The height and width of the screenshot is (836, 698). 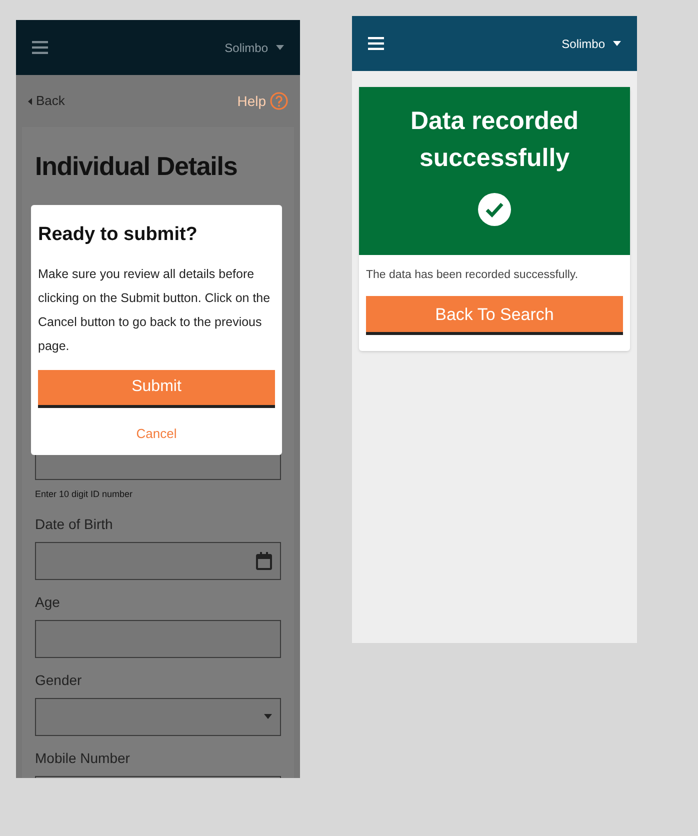 I want to click on back-link: Back, so click(x=46, y=101).